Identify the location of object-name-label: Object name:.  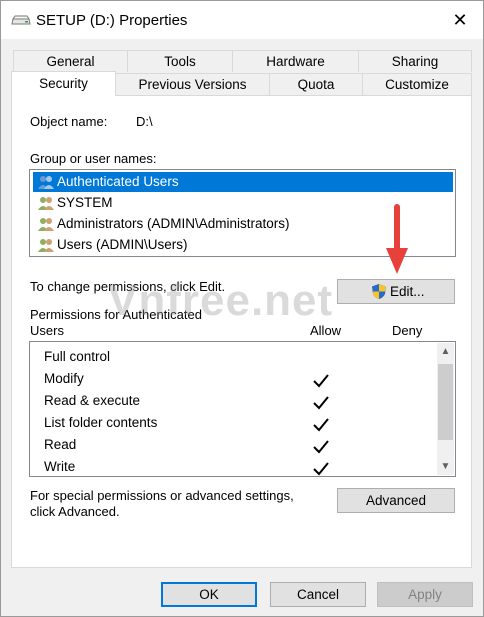
(69, 121).